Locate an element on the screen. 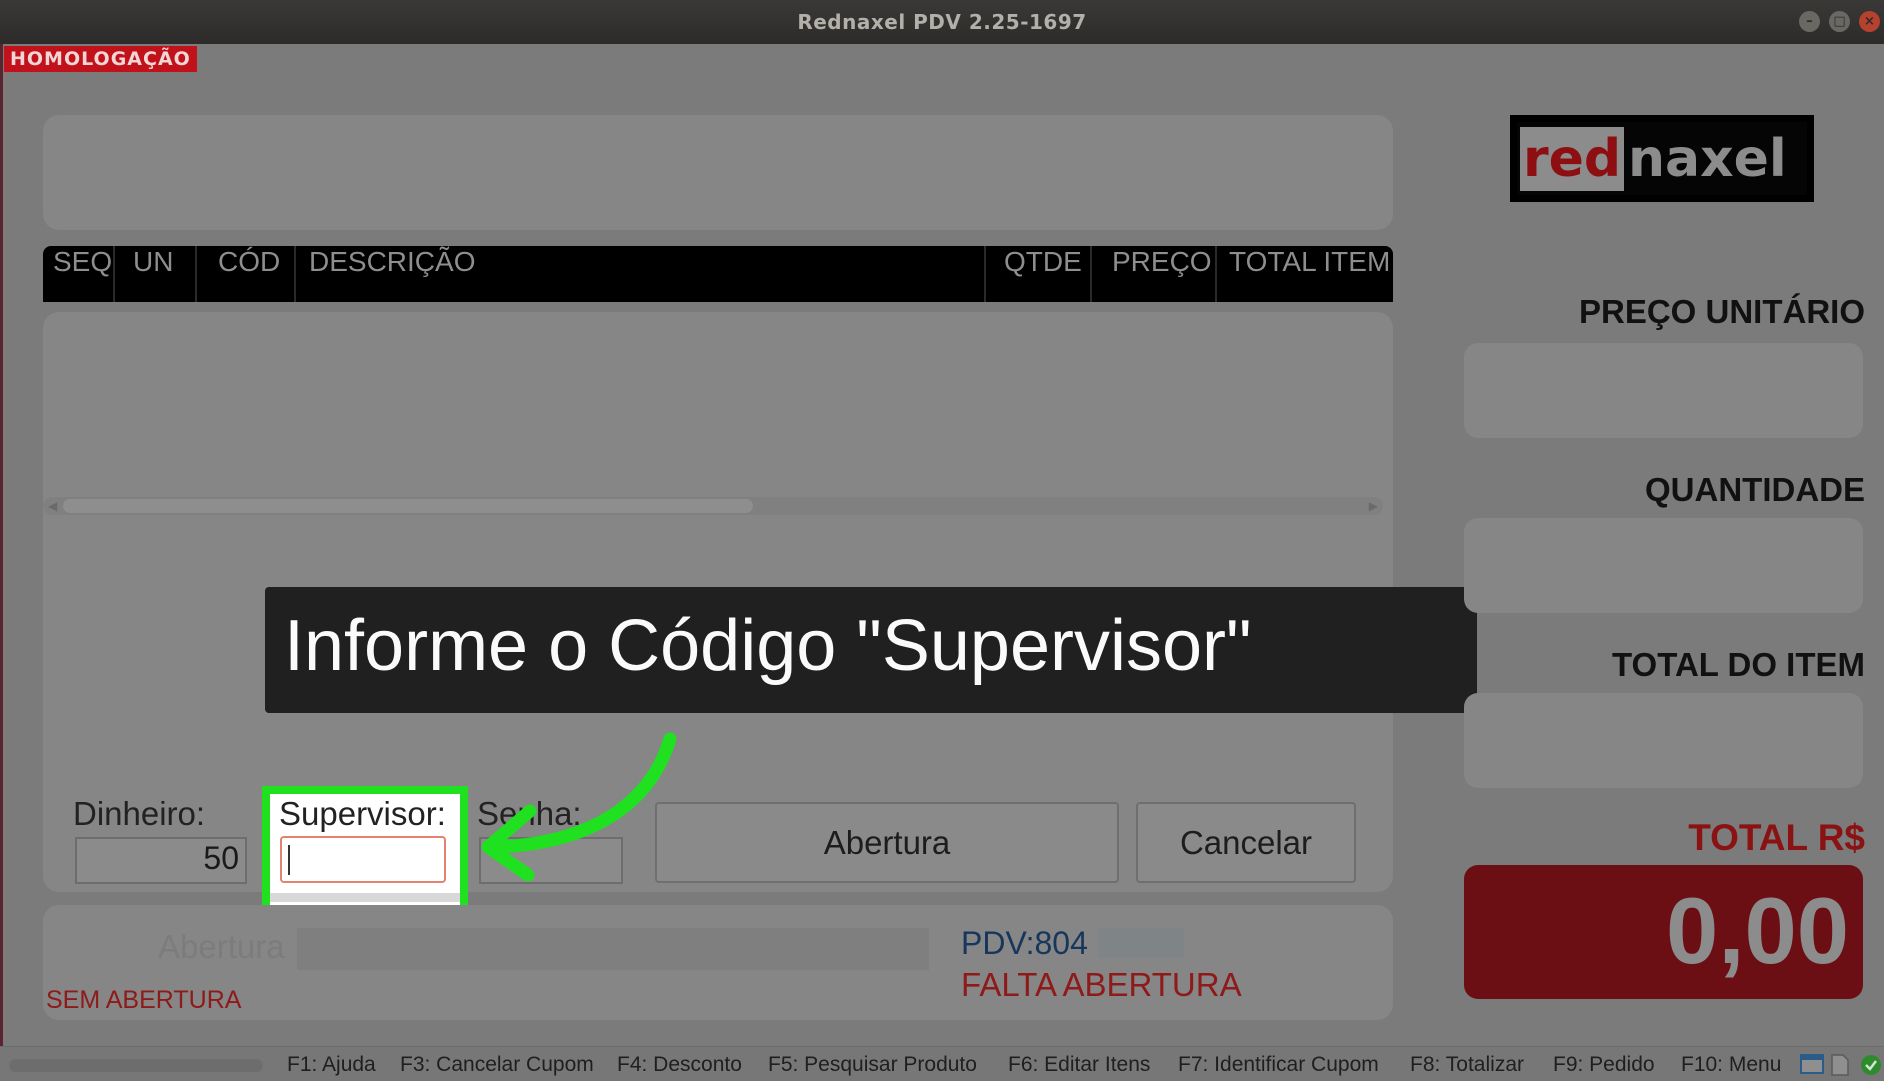 The image size is (1884, 1081). shortcut-f10: F10: Menu is located at coordinates (1731, 1065).